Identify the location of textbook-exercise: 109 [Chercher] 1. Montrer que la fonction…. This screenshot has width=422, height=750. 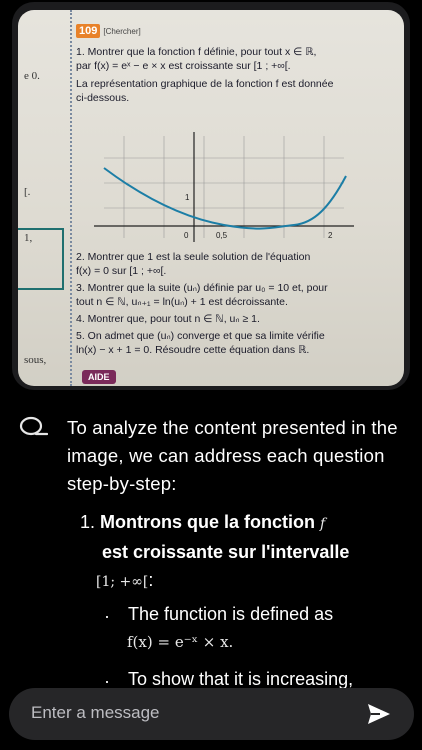
(236, 64).